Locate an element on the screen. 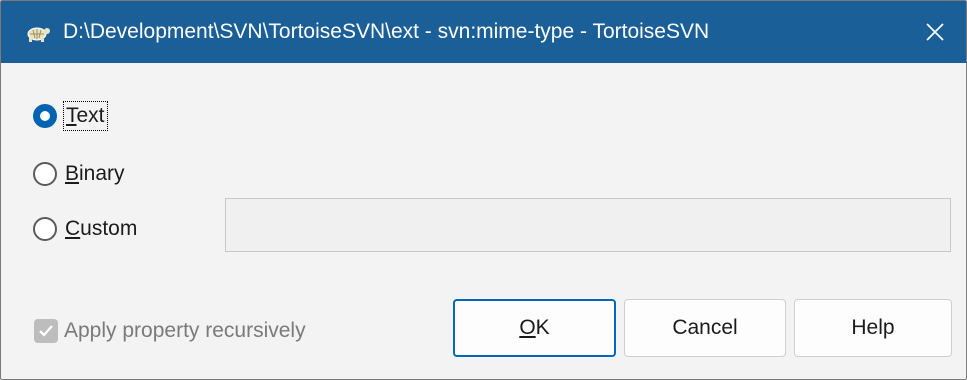 The width and height of the screenshot is (967, 380). close-button is located at coordinates (935, 32).